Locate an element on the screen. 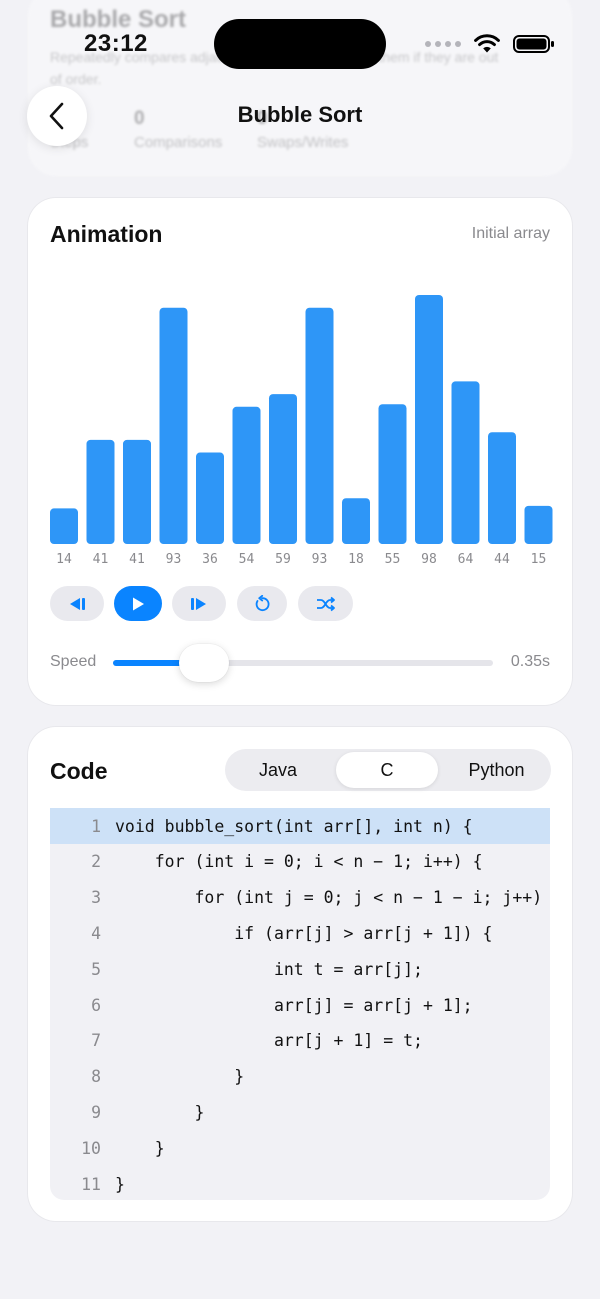 Image resolution: width=600 pixels, height=1299 pixels. speed-label: Speed is located at coordinates (73, 661).